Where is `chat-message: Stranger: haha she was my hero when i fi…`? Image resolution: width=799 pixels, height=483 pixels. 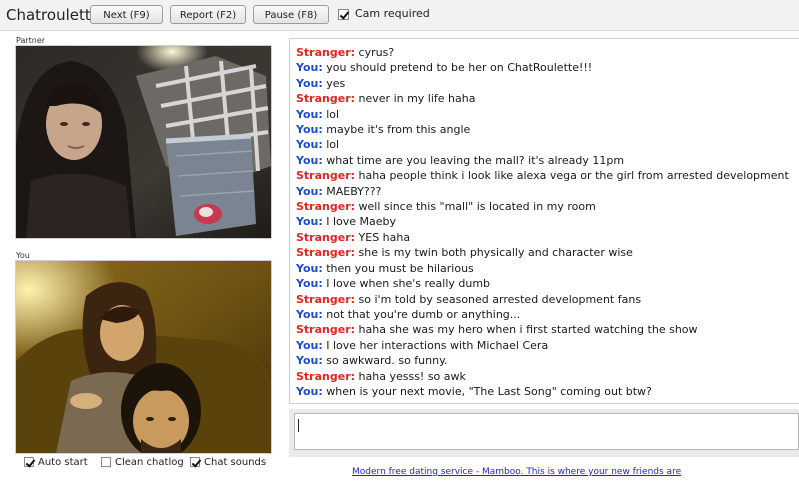
chat-message: Stranger: haha she was my hero when i fi… is located at coordinates (544, 329).